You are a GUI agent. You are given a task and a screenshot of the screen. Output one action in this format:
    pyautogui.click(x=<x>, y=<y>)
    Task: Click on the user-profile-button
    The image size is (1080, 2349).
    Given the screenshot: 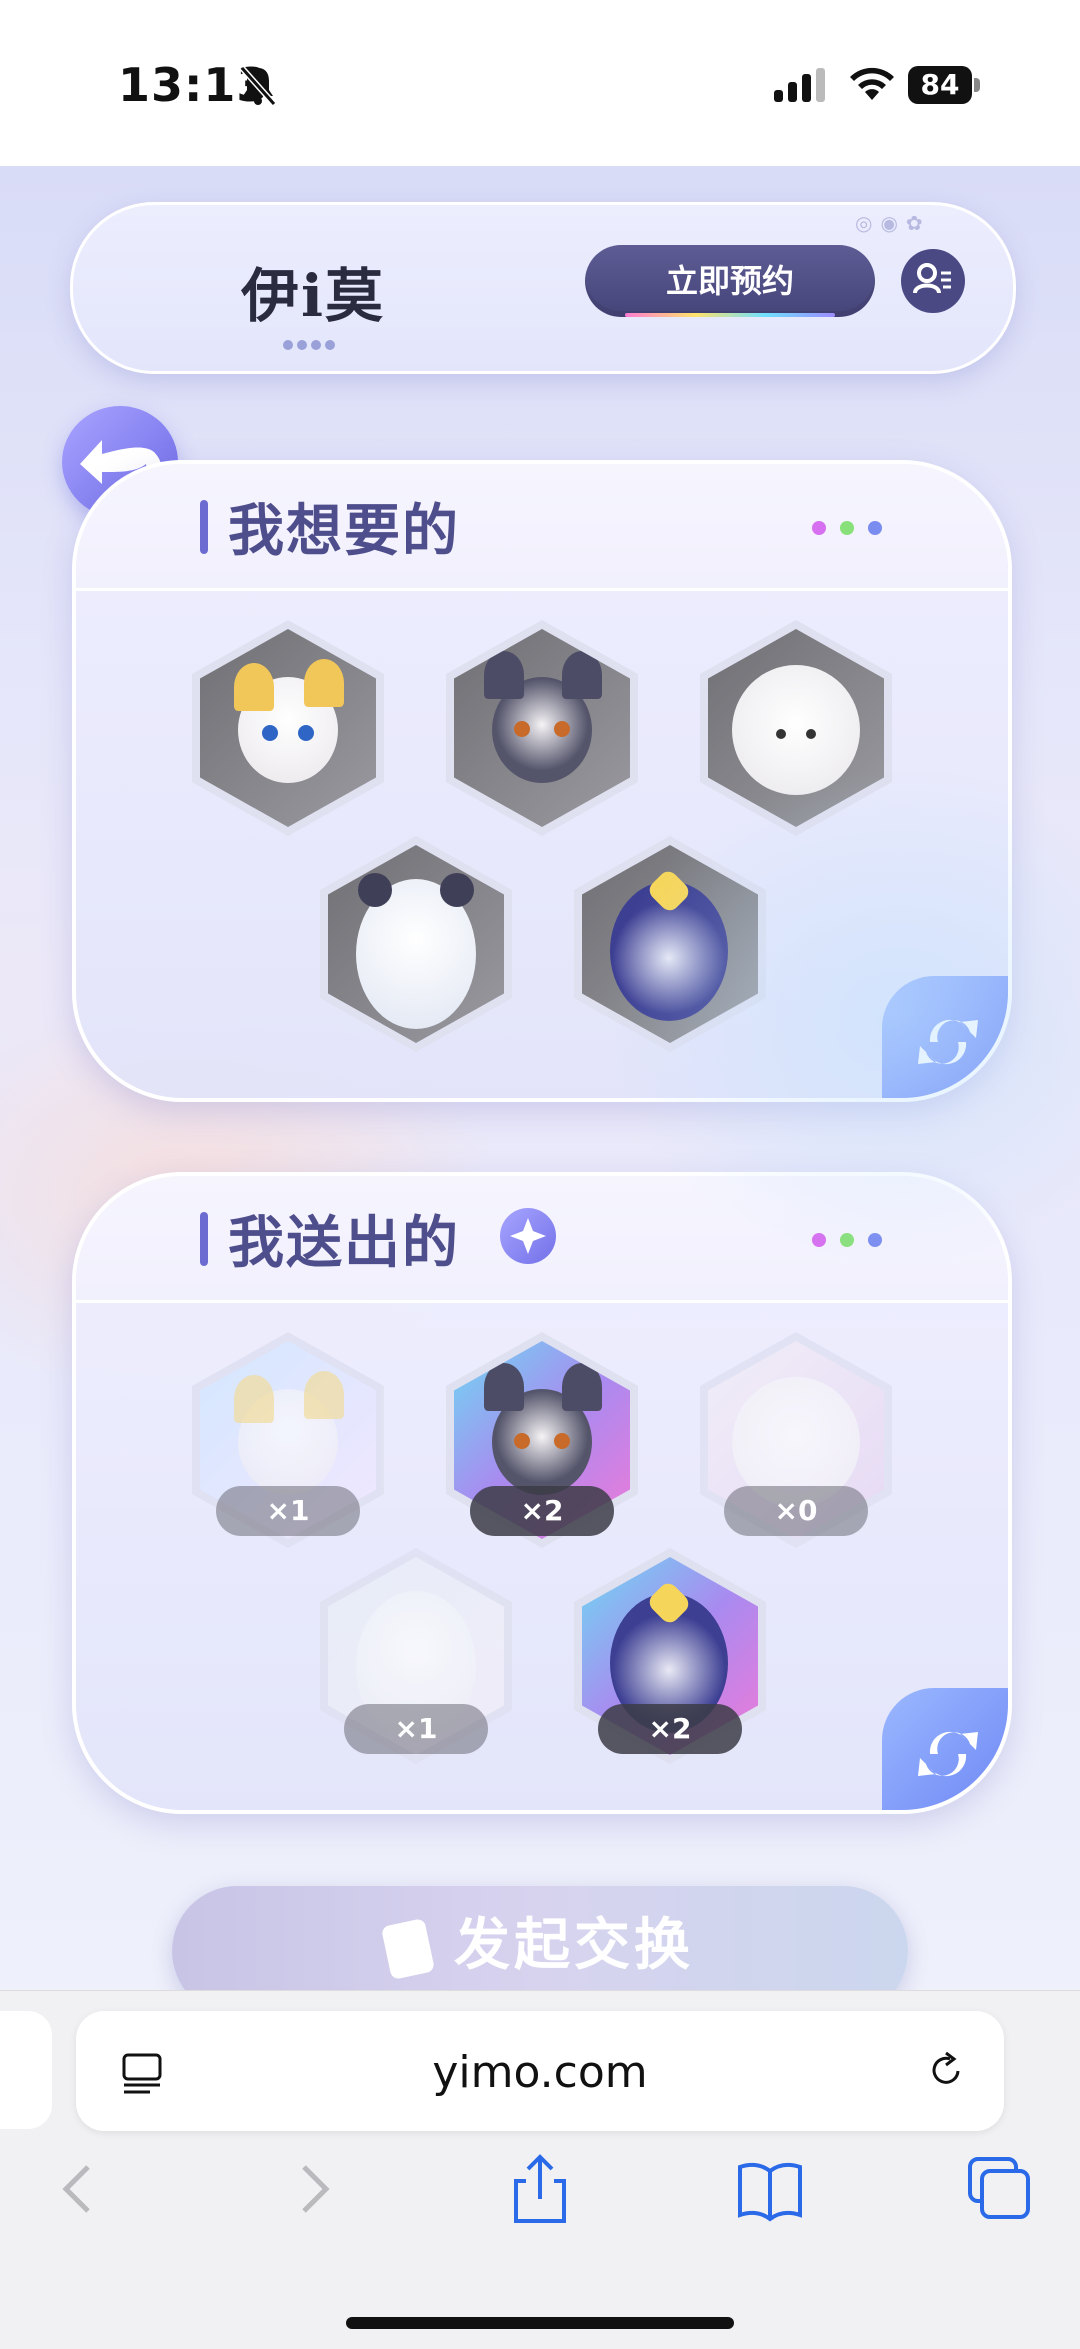 What is the action you would take?
    pyautogui.click(x=933, y=281)
    